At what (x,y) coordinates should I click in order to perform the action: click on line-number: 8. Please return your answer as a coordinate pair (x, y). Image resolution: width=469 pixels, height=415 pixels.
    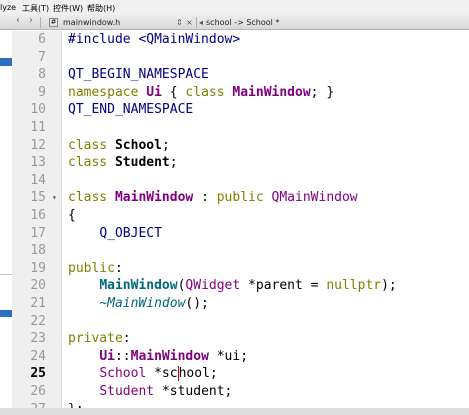
    Looking at the image, I should click on (42, 75).